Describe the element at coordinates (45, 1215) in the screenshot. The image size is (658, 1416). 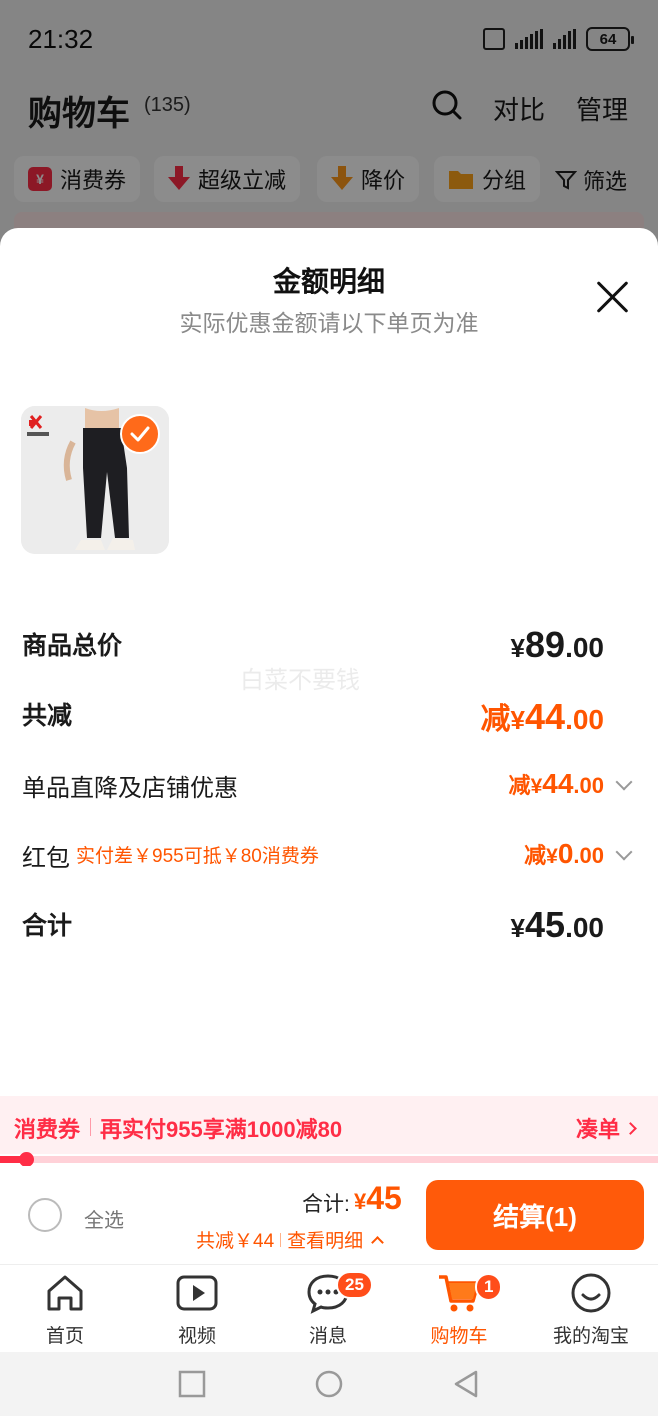
I see `select-all-radio` at that location.